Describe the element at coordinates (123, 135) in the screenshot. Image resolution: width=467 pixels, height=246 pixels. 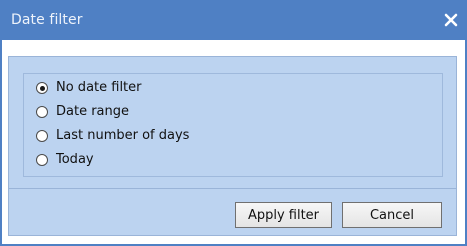
I see `radio-label-last-number-of-days: Last number of days` at that location.